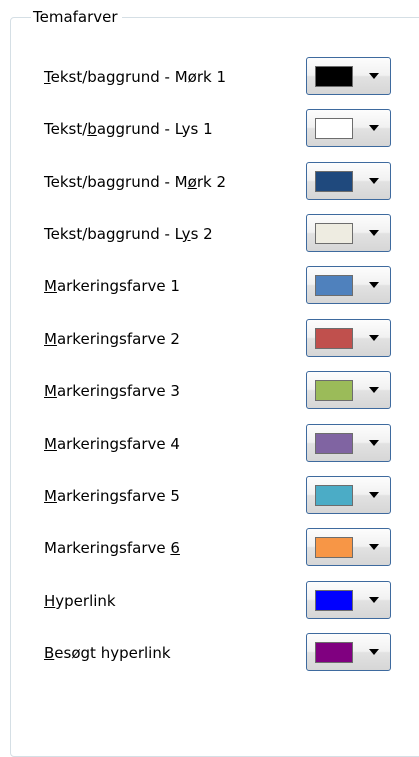 This screenshot has height=757, width=419. What do you see at coordinates (112, 548) in the screenshot?
I see `label-markeringsfarve-6: Markeringsfarve 6` at bounding box center [112, 548].